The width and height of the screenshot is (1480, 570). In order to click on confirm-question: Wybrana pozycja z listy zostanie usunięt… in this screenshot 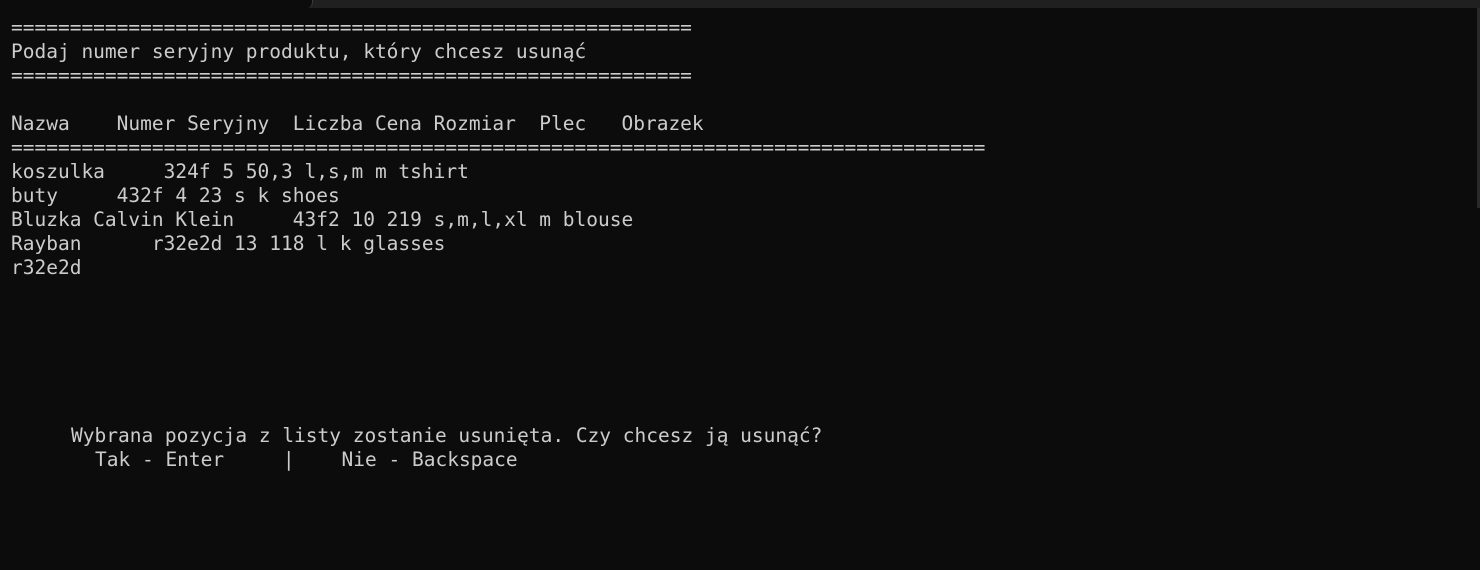, I will do `click(447, 435)`.